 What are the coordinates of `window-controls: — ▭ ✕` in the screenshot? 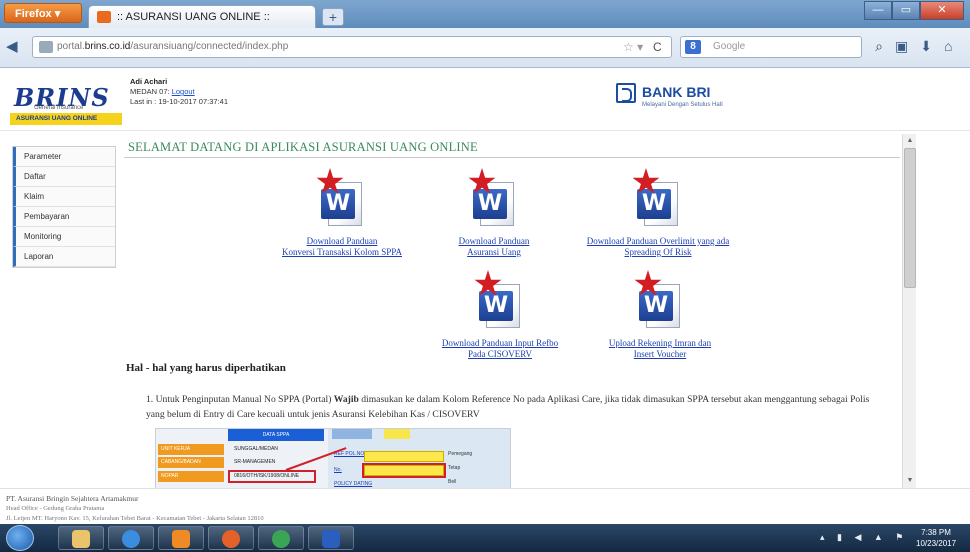 It's located at (914, 10).